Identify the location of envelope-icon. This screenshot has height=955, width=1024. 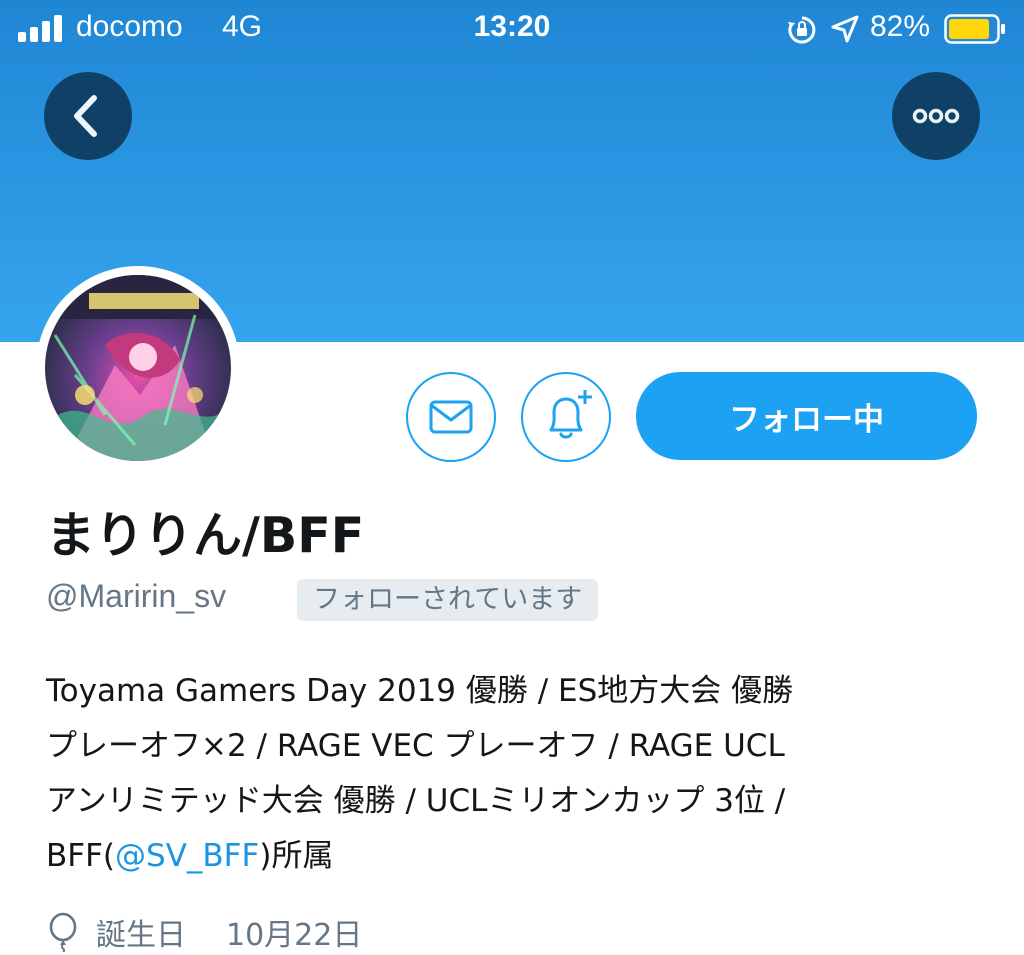
(451, 417).